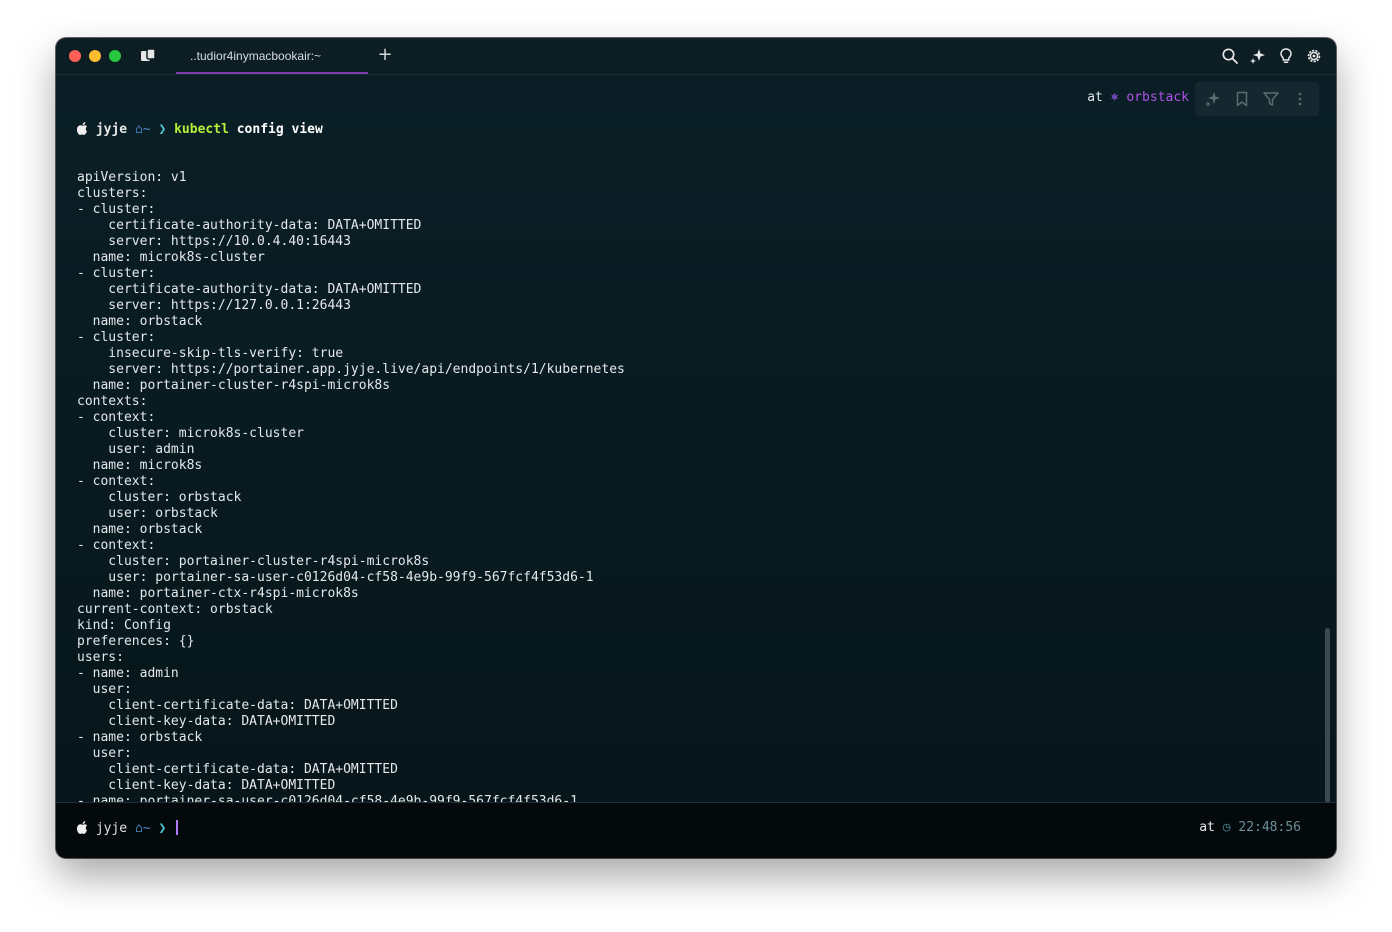  Describe the element at coordinates (1257, 99) in the screenshot. I see `block-toolbar` at that location.